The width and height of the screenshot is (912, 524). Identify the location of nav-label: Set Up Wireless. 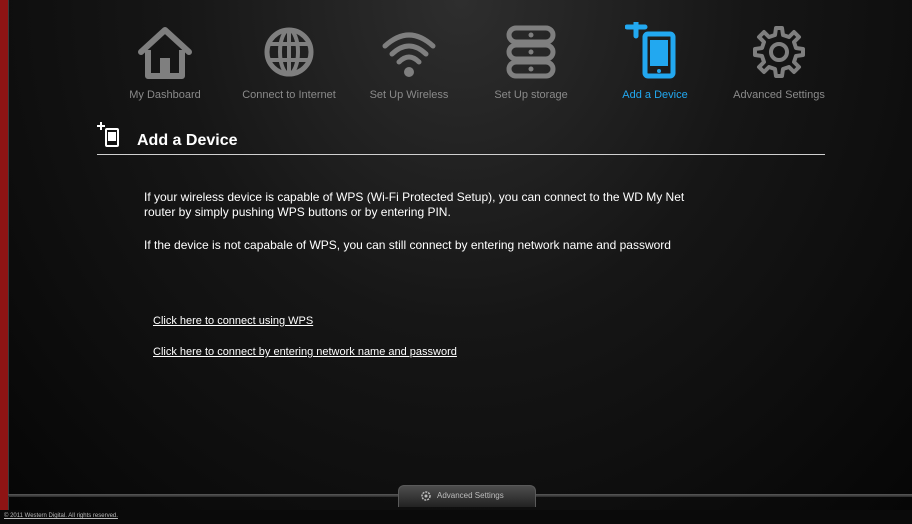
(409, 95).